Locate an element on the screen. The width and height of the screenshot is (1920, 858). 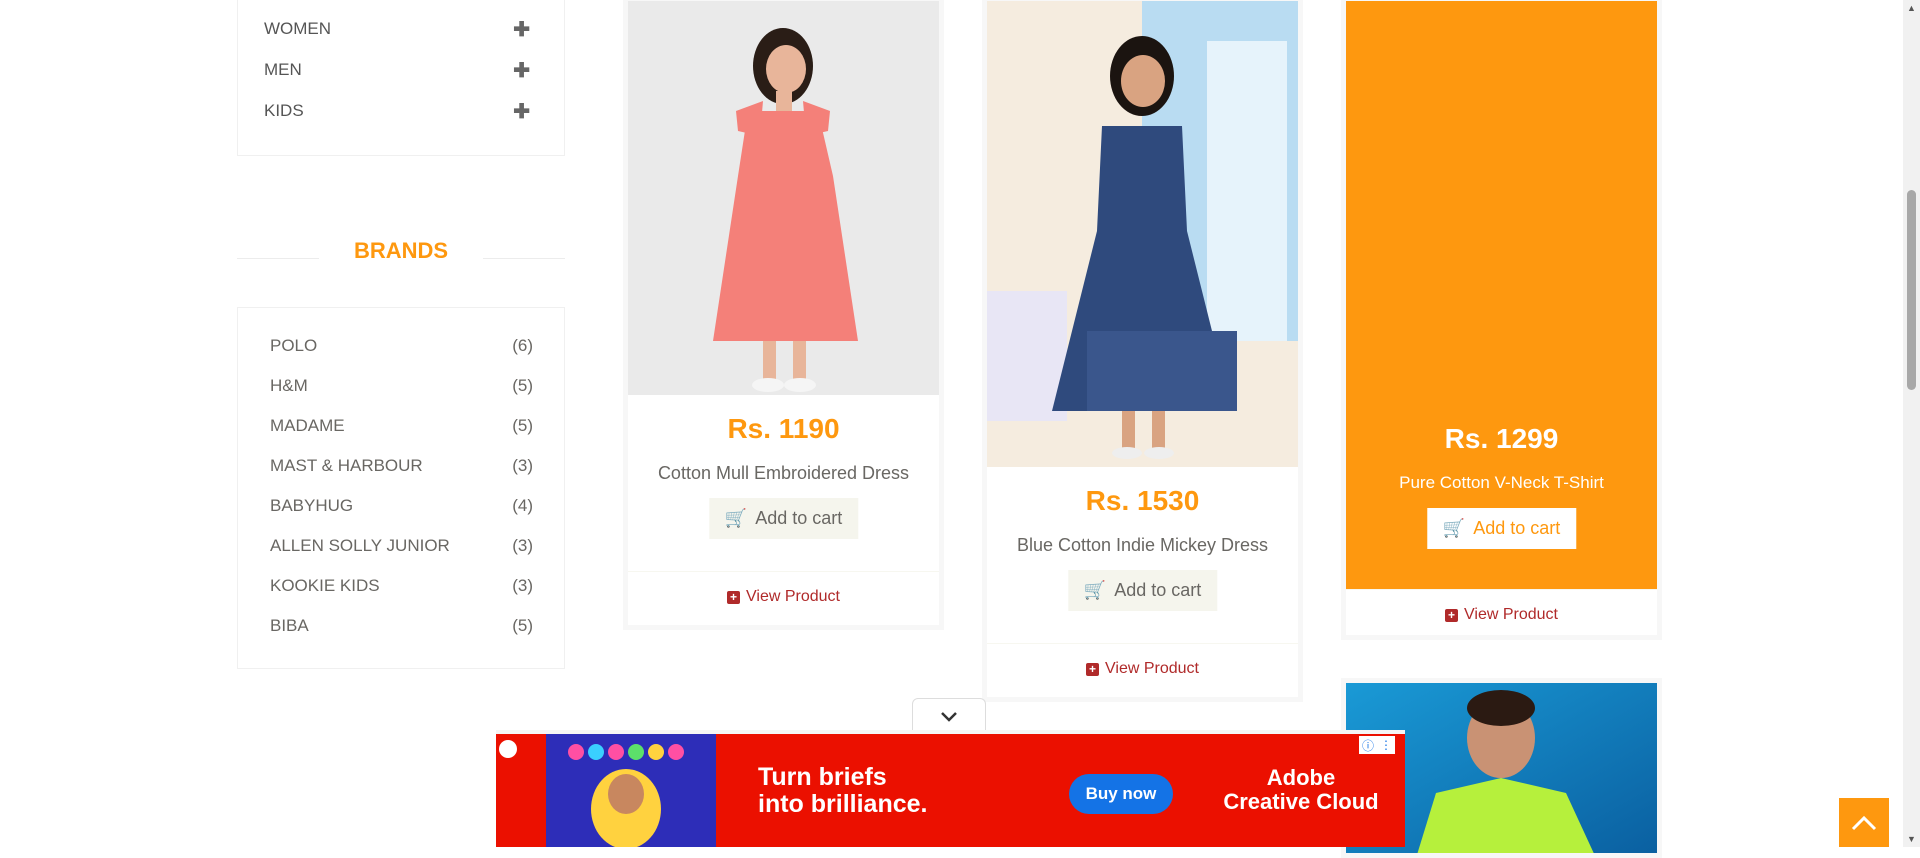
brand-item: MADAME (5) is located at coordinates (401, 426).